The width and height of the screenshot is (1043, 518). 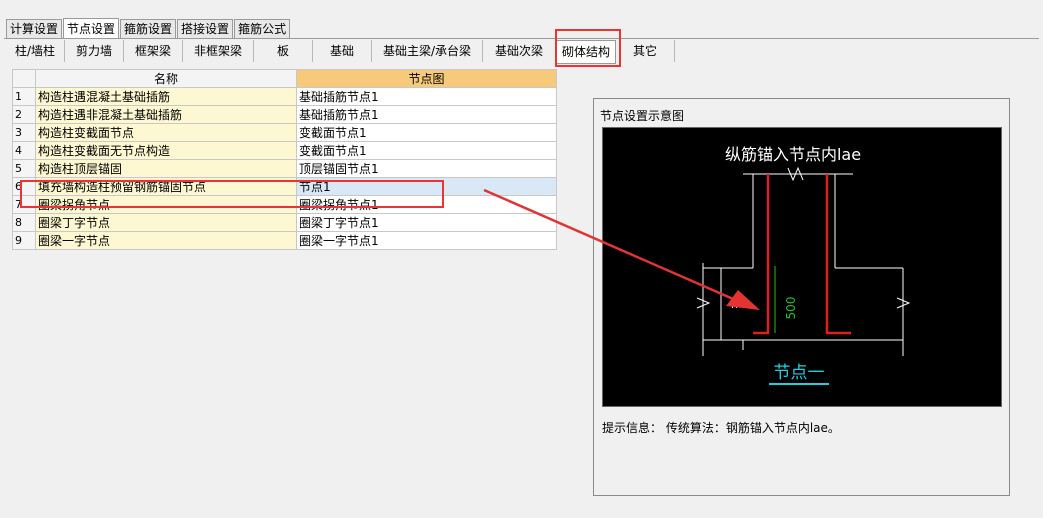 I want to click on rebar-right, so click(x=838, y=254).